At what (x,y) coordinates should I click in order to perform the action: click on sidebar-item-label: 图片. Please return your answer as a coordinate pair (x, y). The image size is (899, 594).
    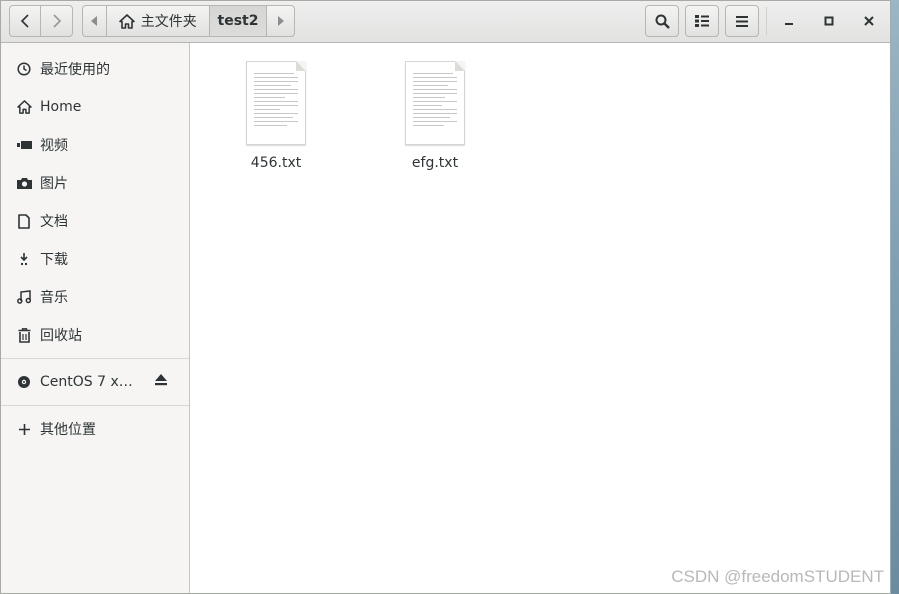
    Looking at the image, I should click on (54, 184).